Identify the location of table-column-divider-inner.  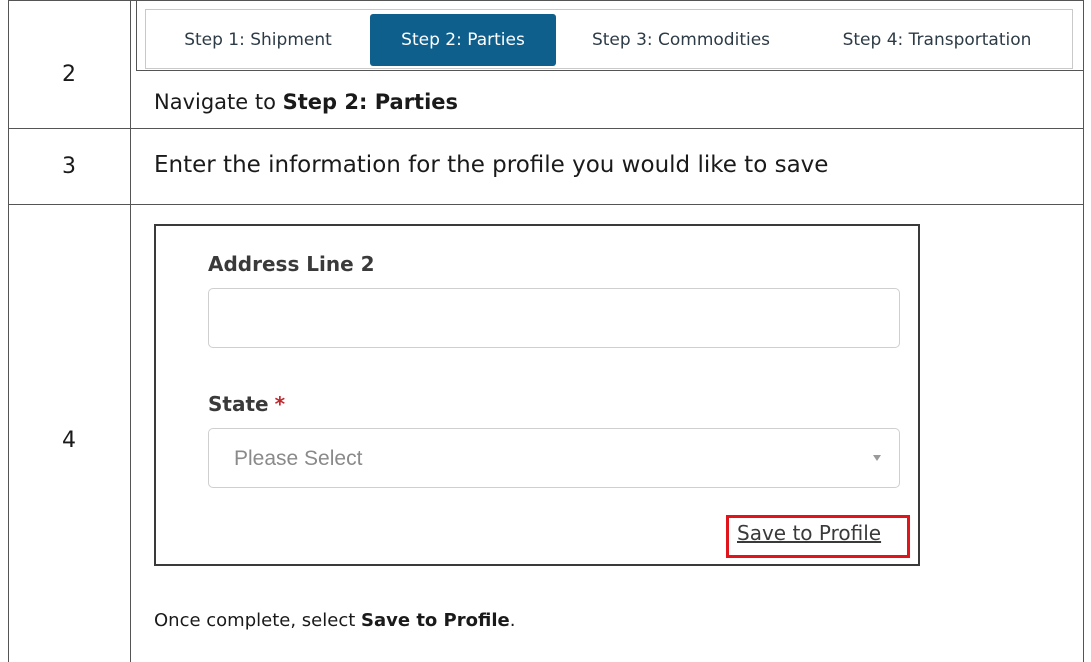
(136, 35).